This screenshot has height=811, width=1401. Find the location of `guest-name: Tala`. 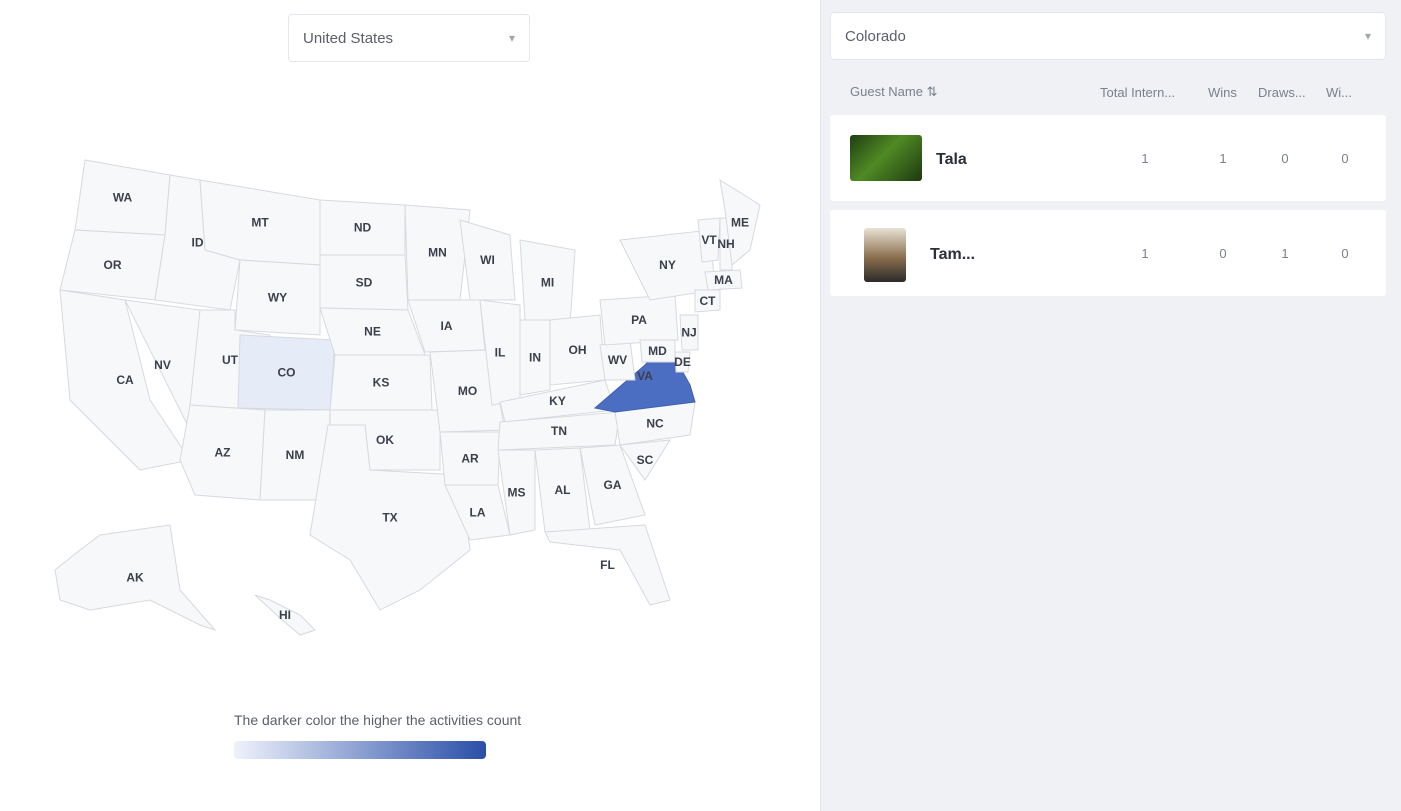

guest-name: Tala is located at coordinates (951, 159).